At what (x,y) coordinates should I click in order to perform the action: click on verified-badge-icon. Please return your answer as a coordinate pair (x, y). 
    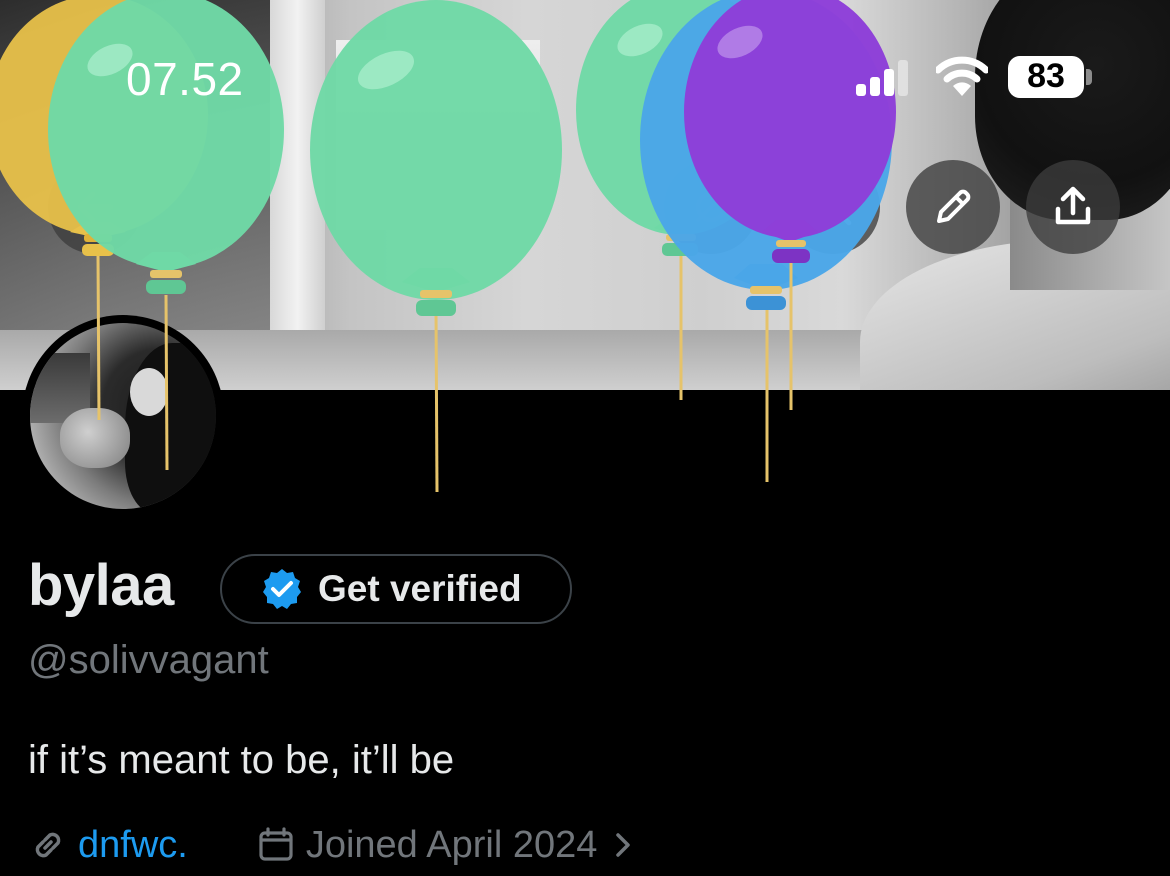
    Looking at the image, I should click on (282, 589).